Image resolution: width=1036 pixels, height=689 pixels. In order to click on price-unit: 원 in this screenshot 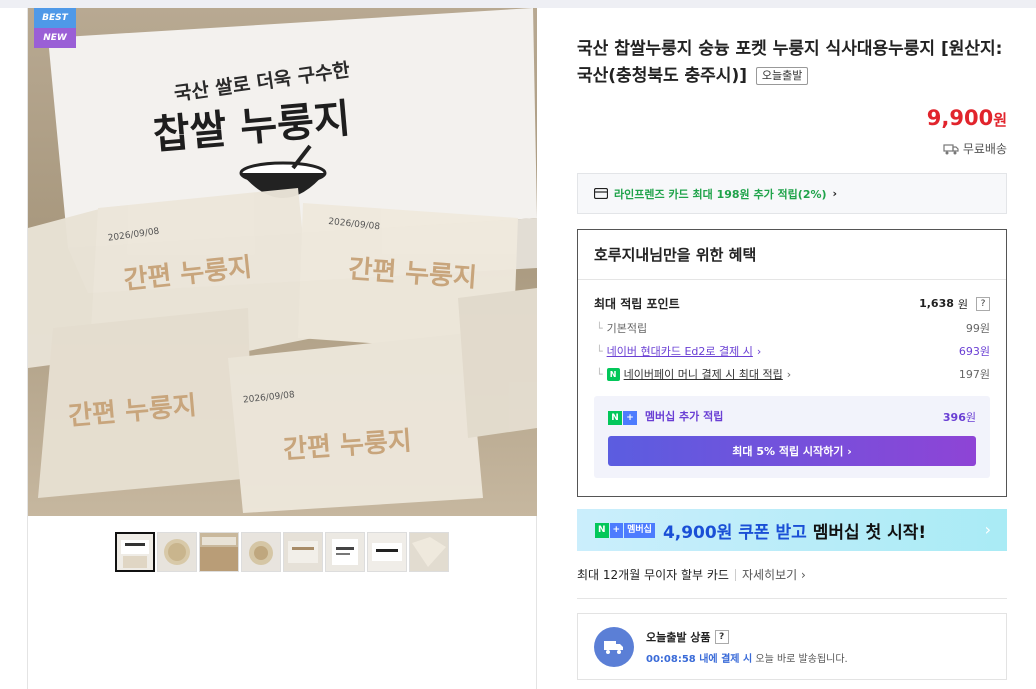, I will do `click(1000, 120)`.